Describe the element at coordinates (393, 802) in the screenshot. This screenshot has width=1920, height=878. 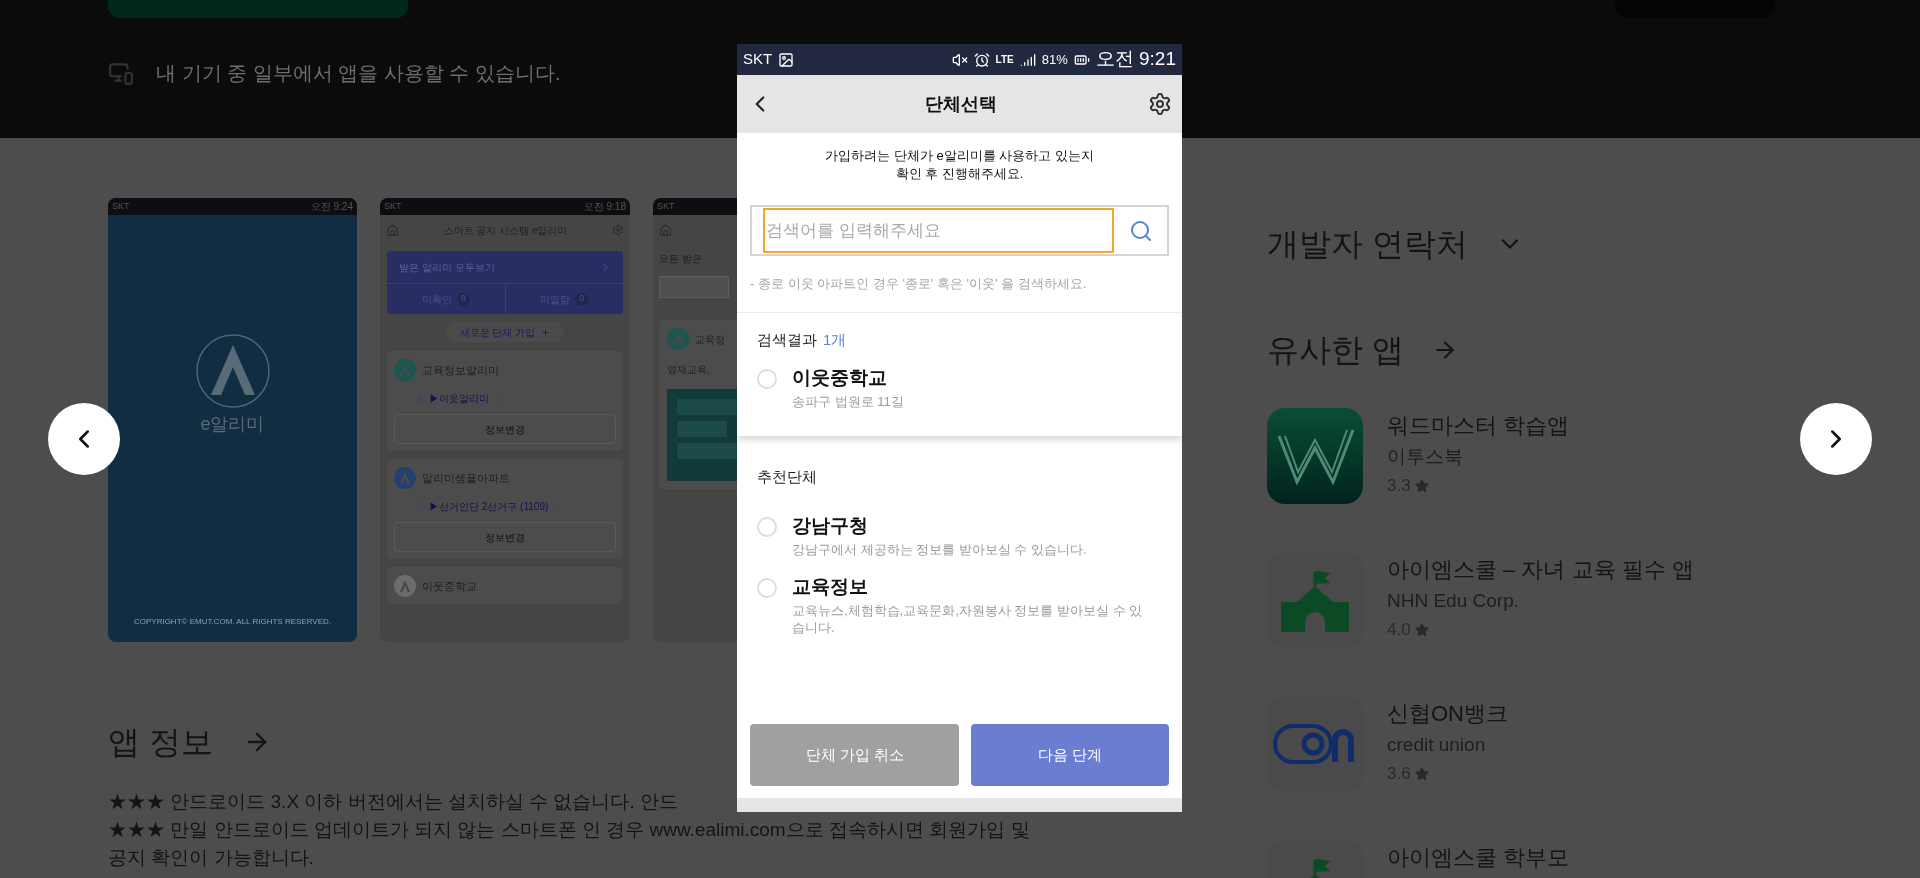
I see `description-line: ★★★ 안드로이드 3.X 이하 버전에서는 설치하실 수 없습니다. 안드` at that location.